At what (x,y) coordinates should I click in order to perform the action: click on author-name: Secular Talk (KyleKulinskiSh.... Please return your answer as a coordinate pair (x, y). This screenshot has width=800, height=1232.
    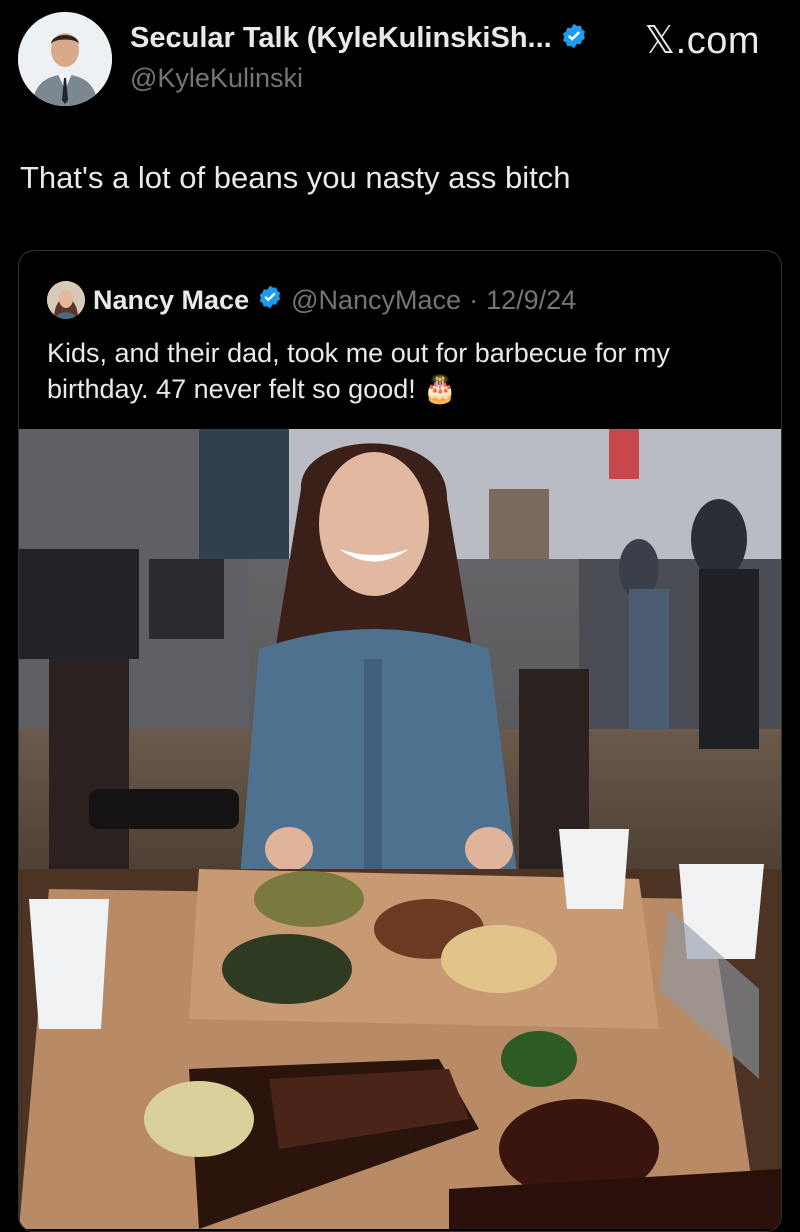
    Looking at the image, I should click on (341, 38).